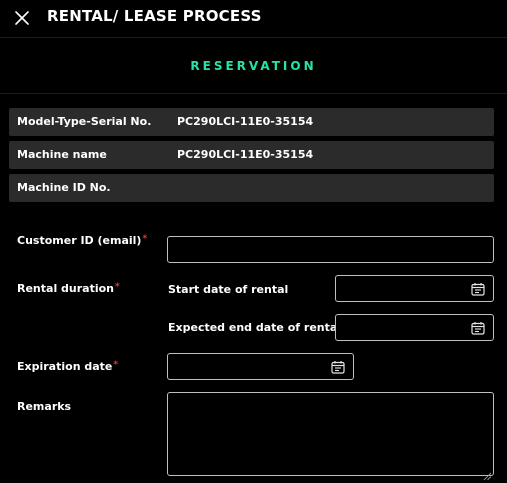  What do you see at coordinates (154, 16) in the screenshot?
I see `page-title: RENTAL/ LEASE PROCESS` at bounding box center [154, 16].